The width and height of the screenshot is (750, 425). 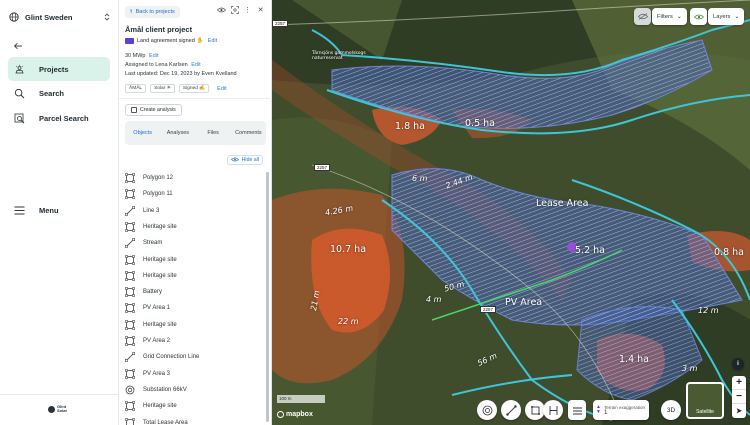 What do you see at coordinates (737, 16) in the screenshot?
I see `chevron-down-icon: ⌄` at bounding box center [737, 16].